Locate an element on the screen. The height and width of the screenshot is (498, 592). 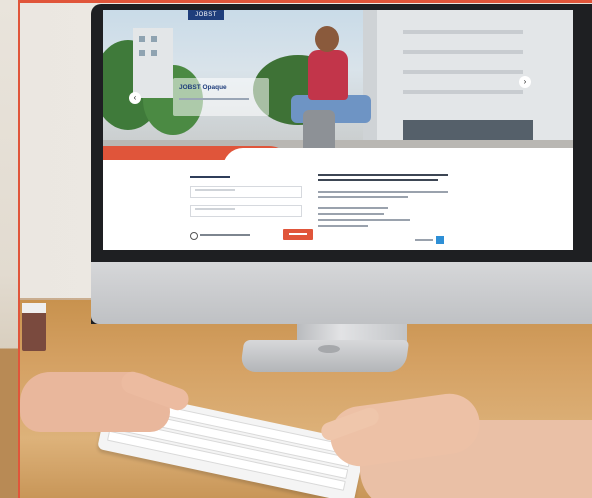
forgot-password-text is located at coordinates (225, 235).